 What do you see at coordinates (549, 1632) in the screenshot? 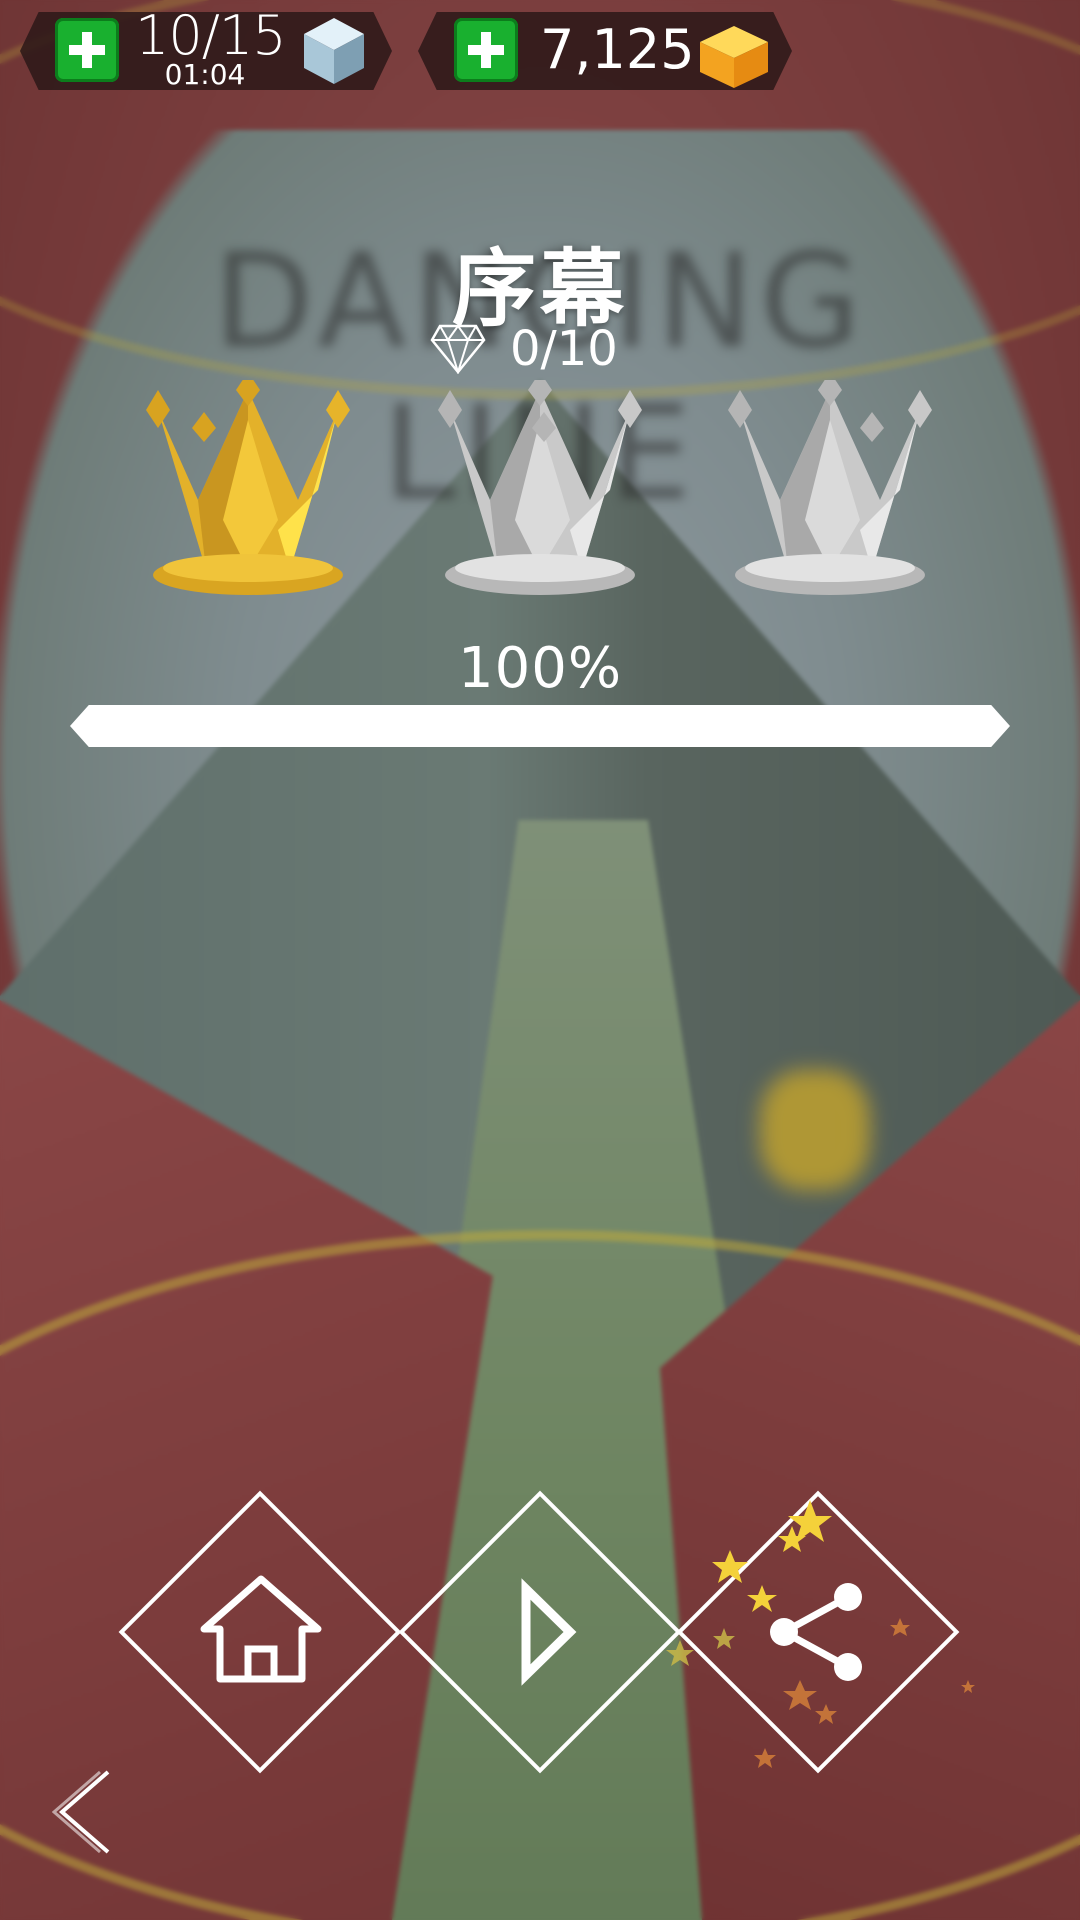
I see `play-icon` at bounding box center [549, 1632].